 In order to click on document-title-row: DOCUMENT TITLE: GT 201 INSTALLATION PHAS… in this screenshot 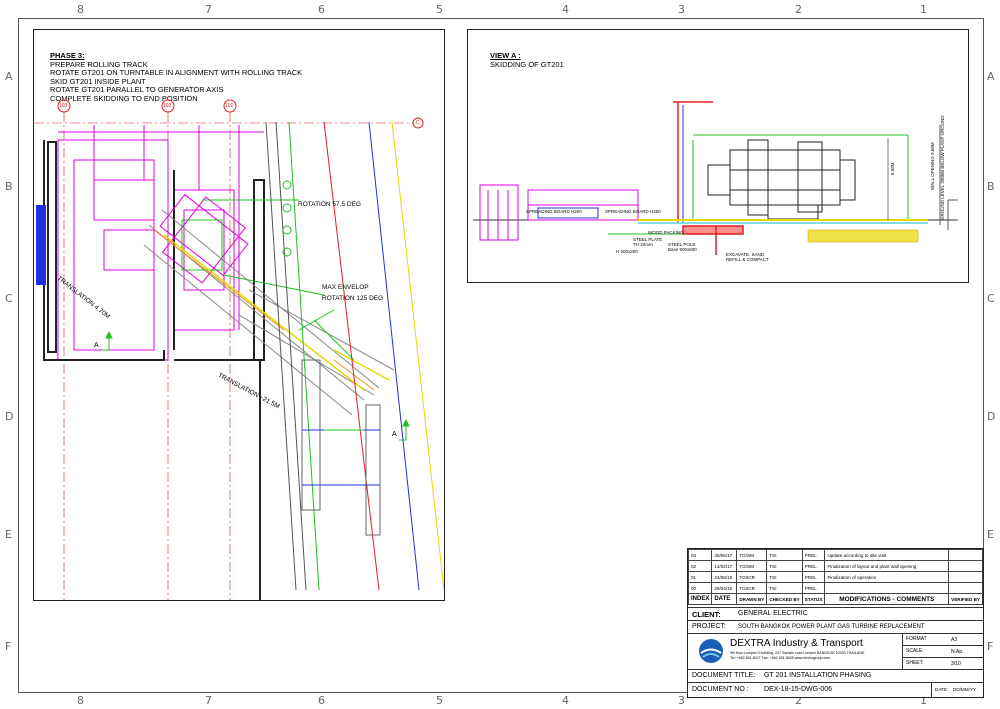, I will do `click(835, 676)`.